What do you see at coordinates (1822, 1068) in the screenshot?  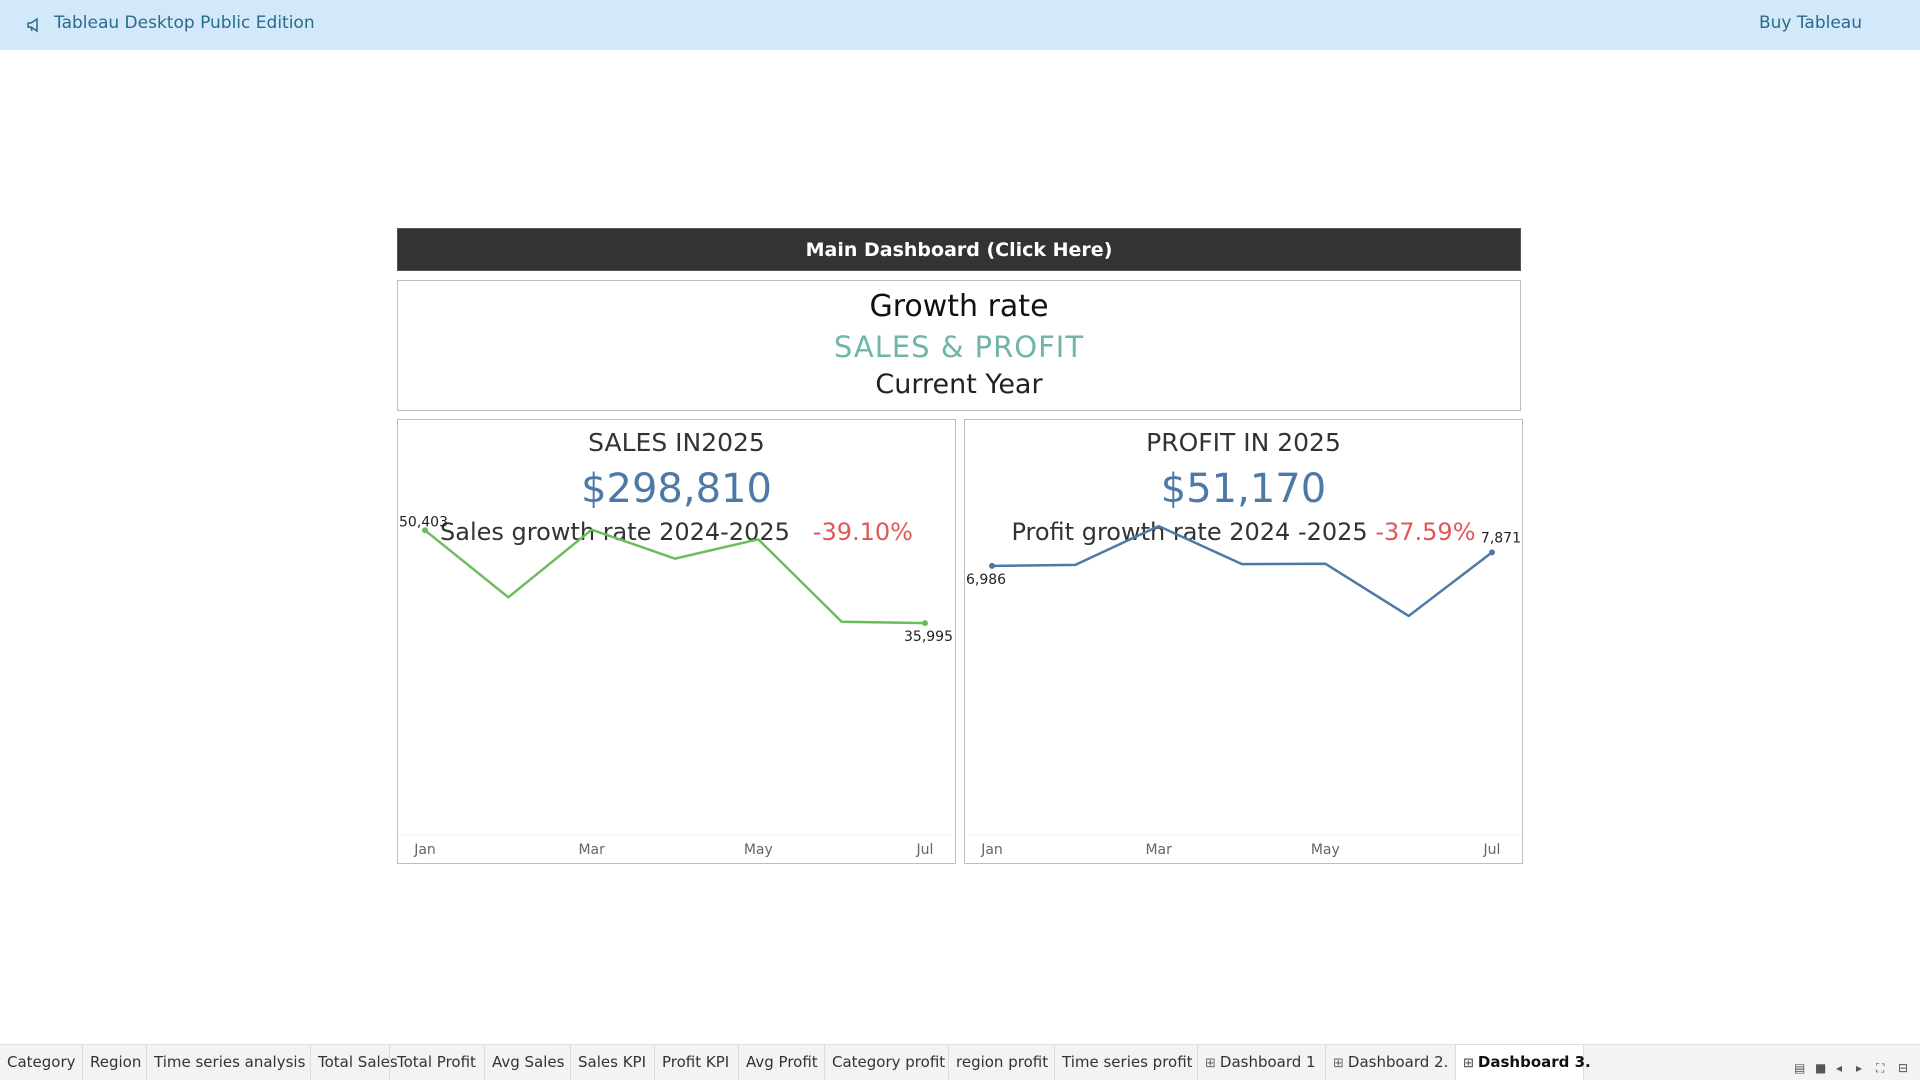 I see `filmstrip-icon: ■` at bounding box center [1822, 1068].